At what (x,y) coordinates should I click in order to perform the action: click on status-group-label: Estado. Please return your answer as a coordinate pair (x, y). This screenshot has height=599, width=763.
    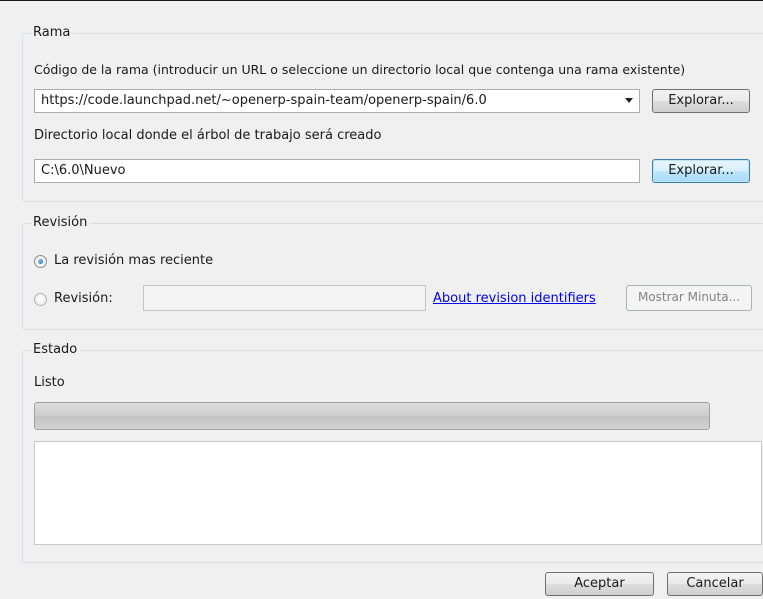
    Looking at the image, I should click on (56, 350).